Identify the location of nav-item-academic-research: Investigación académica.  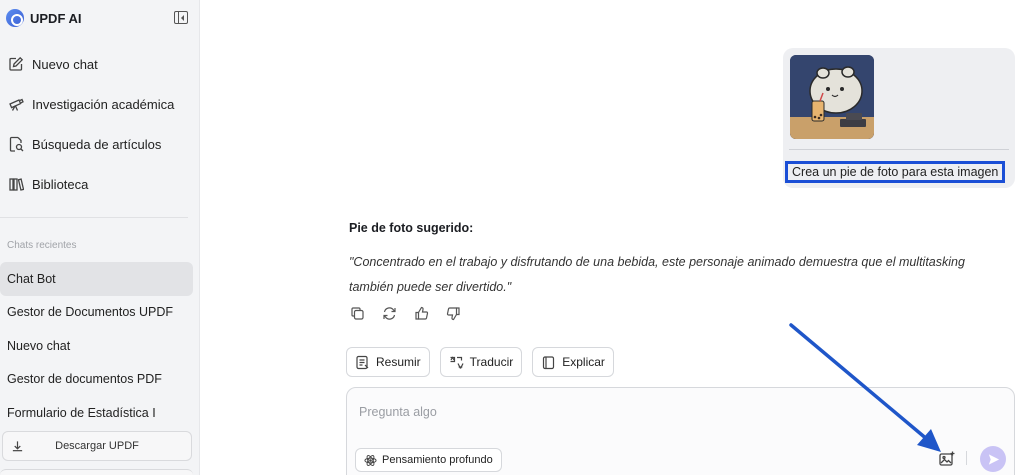
(100, 104).